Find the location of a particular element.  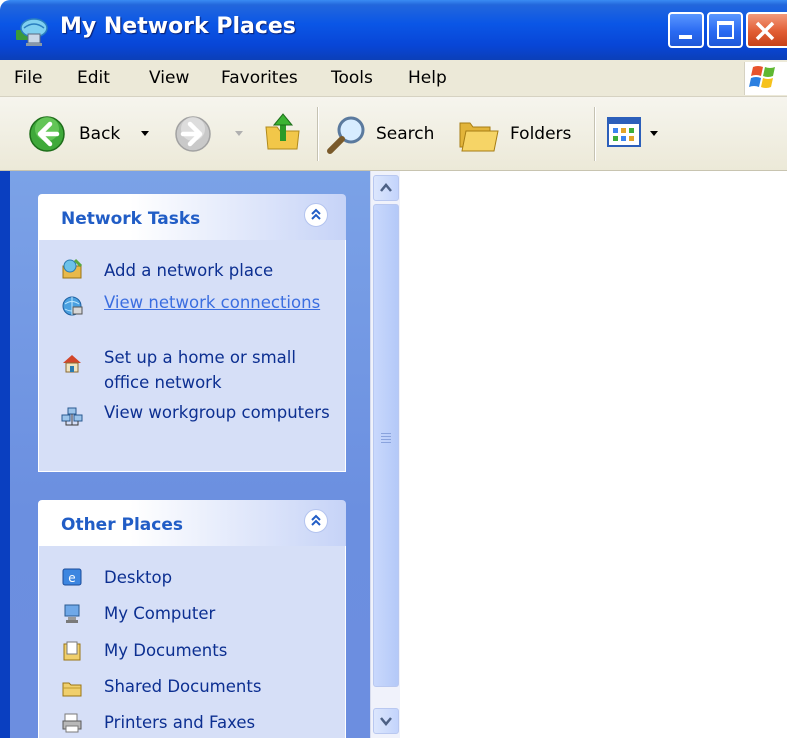

place-label: My Documents is located at coordinates (166, 650).